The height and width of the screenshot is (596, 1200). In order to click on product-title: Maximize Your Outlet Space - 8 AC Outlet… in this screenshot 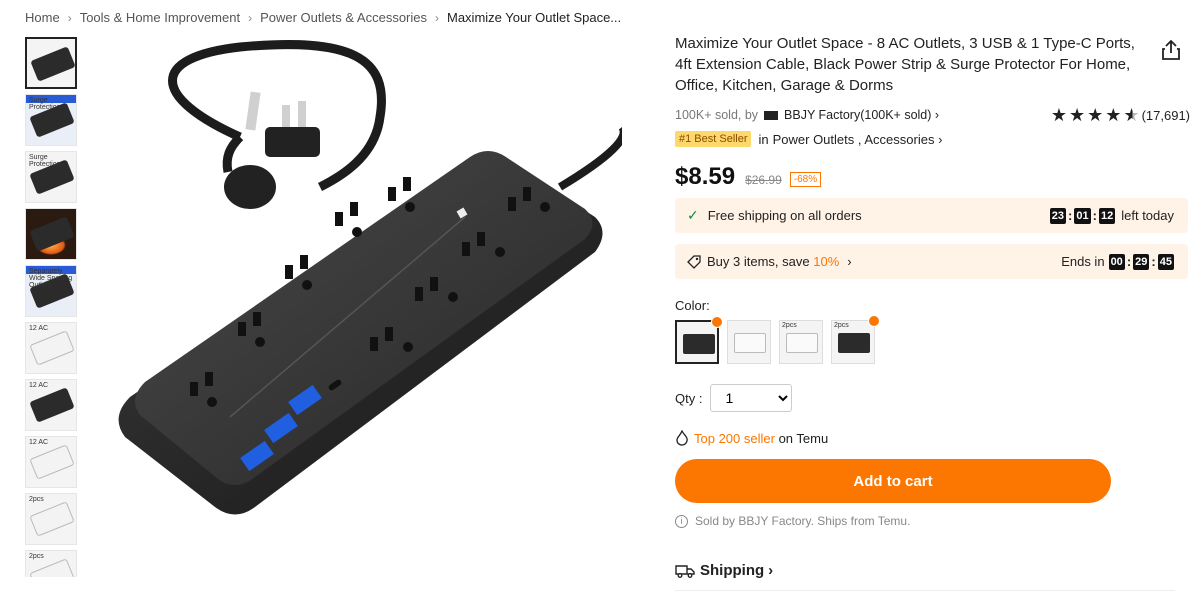, I will do `click(905, 64)`.